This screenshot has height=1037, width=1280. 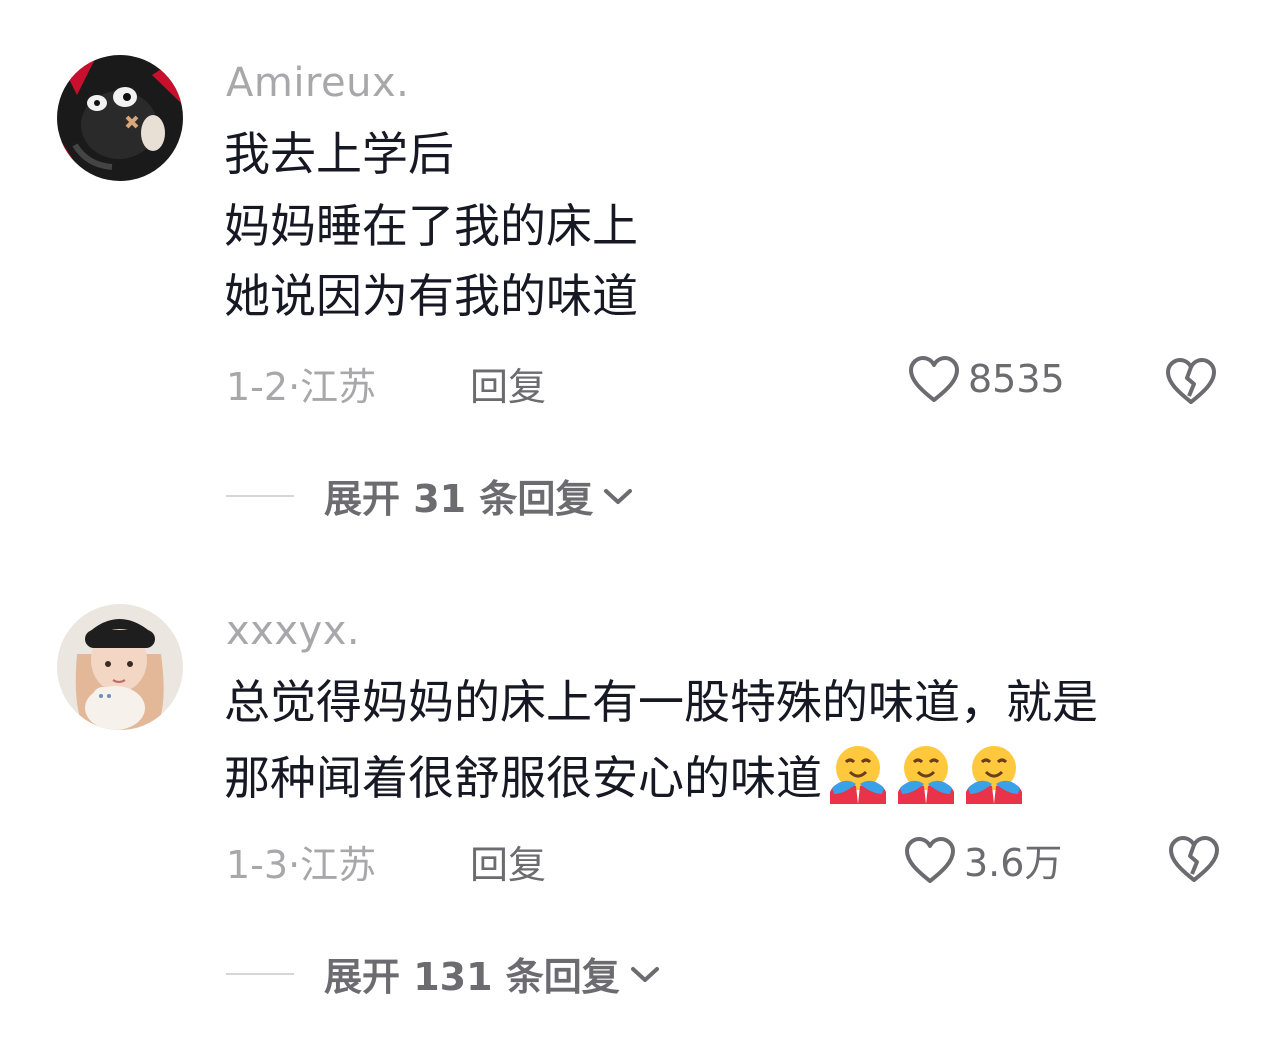 I want to click on expand-replies-button: 展开 131 条回复, so click(x=444, y=973).